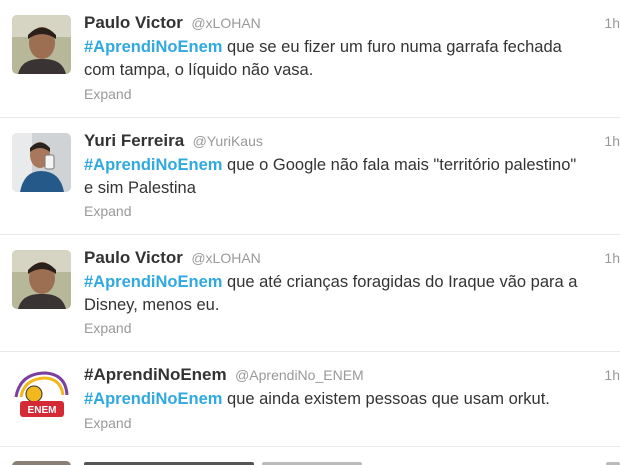 This screenshot has height=465, width=620. What do you see at coordinates (41, 396) in the screenshot?
I see `avatar: ENEM` at bounding box center [41, 396].